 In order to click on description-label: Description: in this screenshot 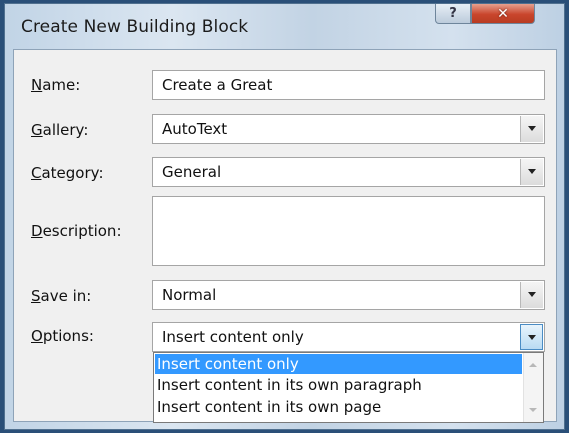, I will do `click(76, 231)`.